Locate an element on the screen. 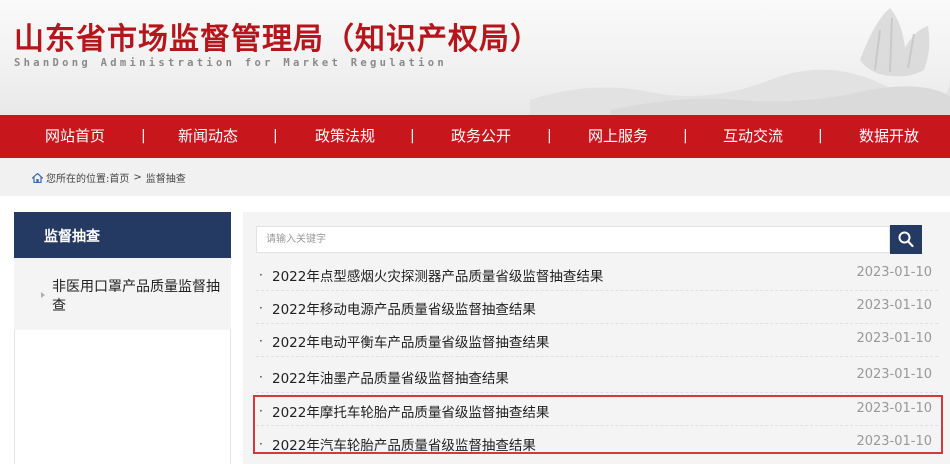 This screenshot has height=464, width=950. caret-right-icon is located at coordinates (43, 295).